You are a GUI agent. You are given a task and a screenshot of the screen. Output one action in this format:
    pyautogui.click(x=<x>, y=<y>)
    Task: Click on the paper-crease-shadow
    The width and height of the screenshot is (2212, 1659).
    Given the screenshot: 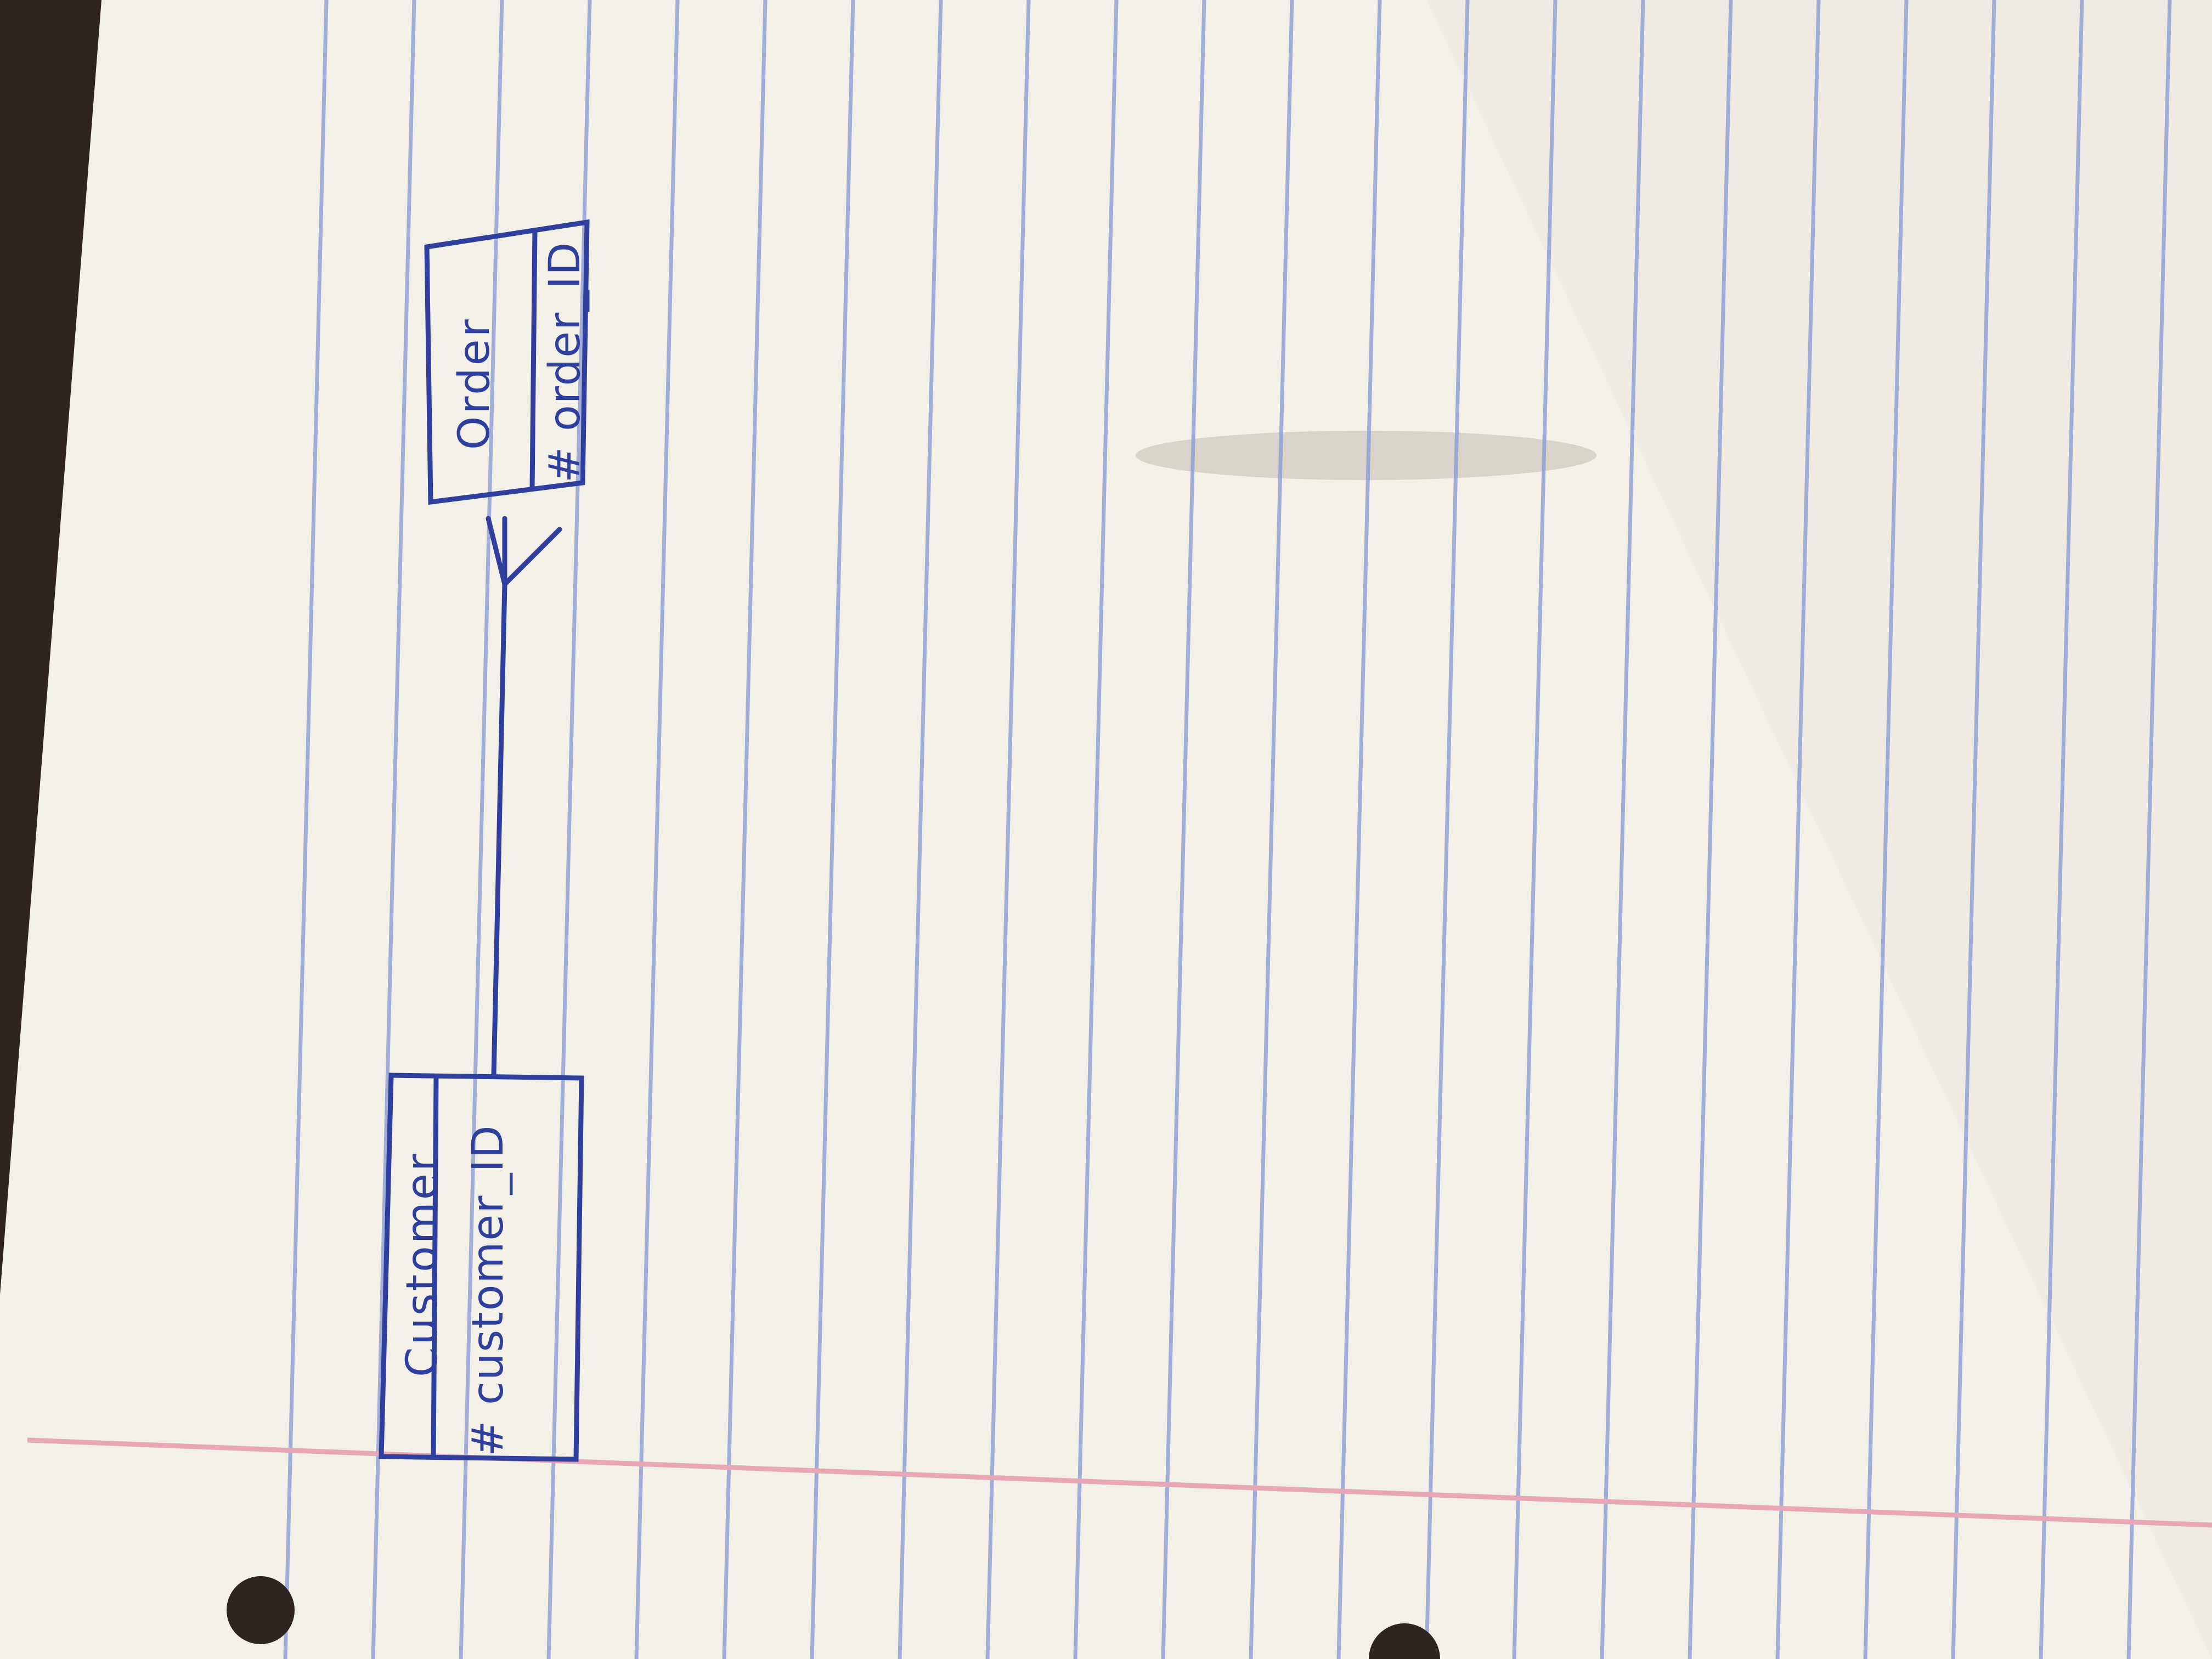 What is the action you would take?
    pyautogui.click(x=1366, y=455)
    